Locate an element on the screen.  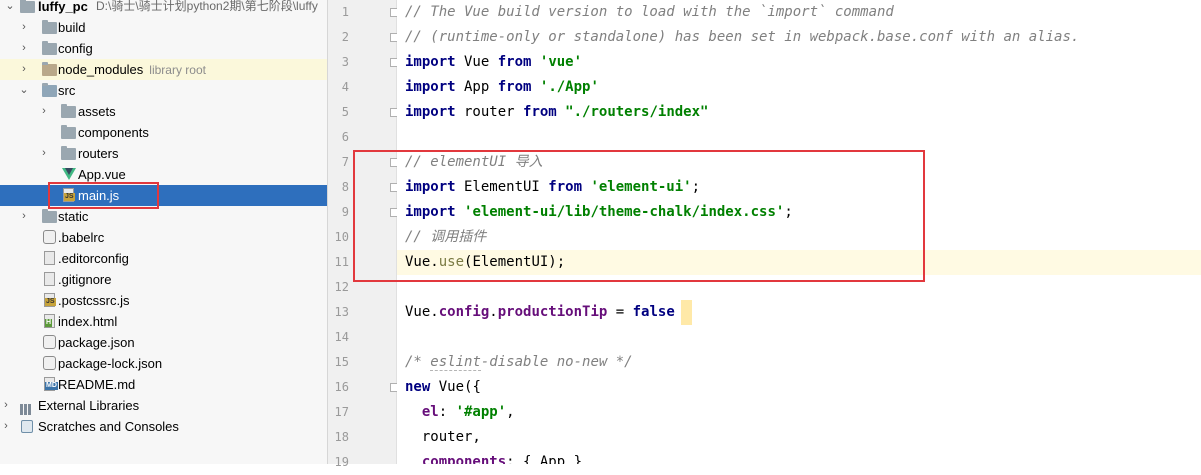
tree-root-label: luffy_pc is located at coordinates (63, 7).